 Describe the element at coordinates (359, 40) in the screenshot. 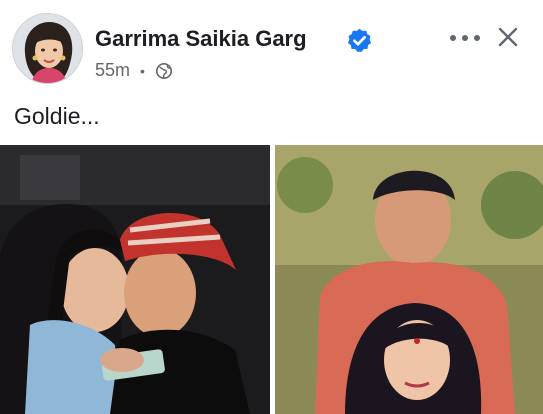

I see `verified-badge-icon` at that location.